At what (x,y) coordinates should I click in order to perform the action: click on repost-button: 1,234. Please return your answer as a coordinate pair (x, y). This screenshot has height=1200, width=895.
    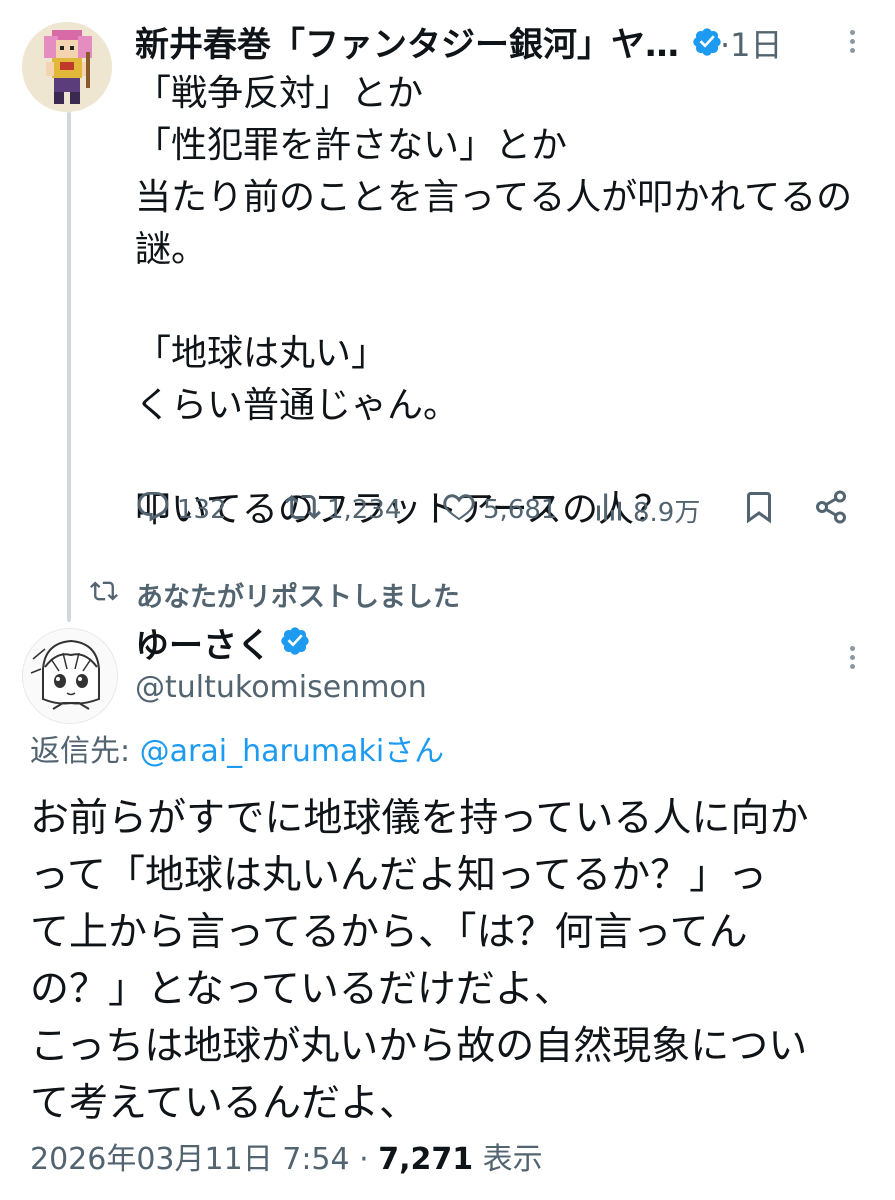
    Looking at the image, I should click on (343, 510).